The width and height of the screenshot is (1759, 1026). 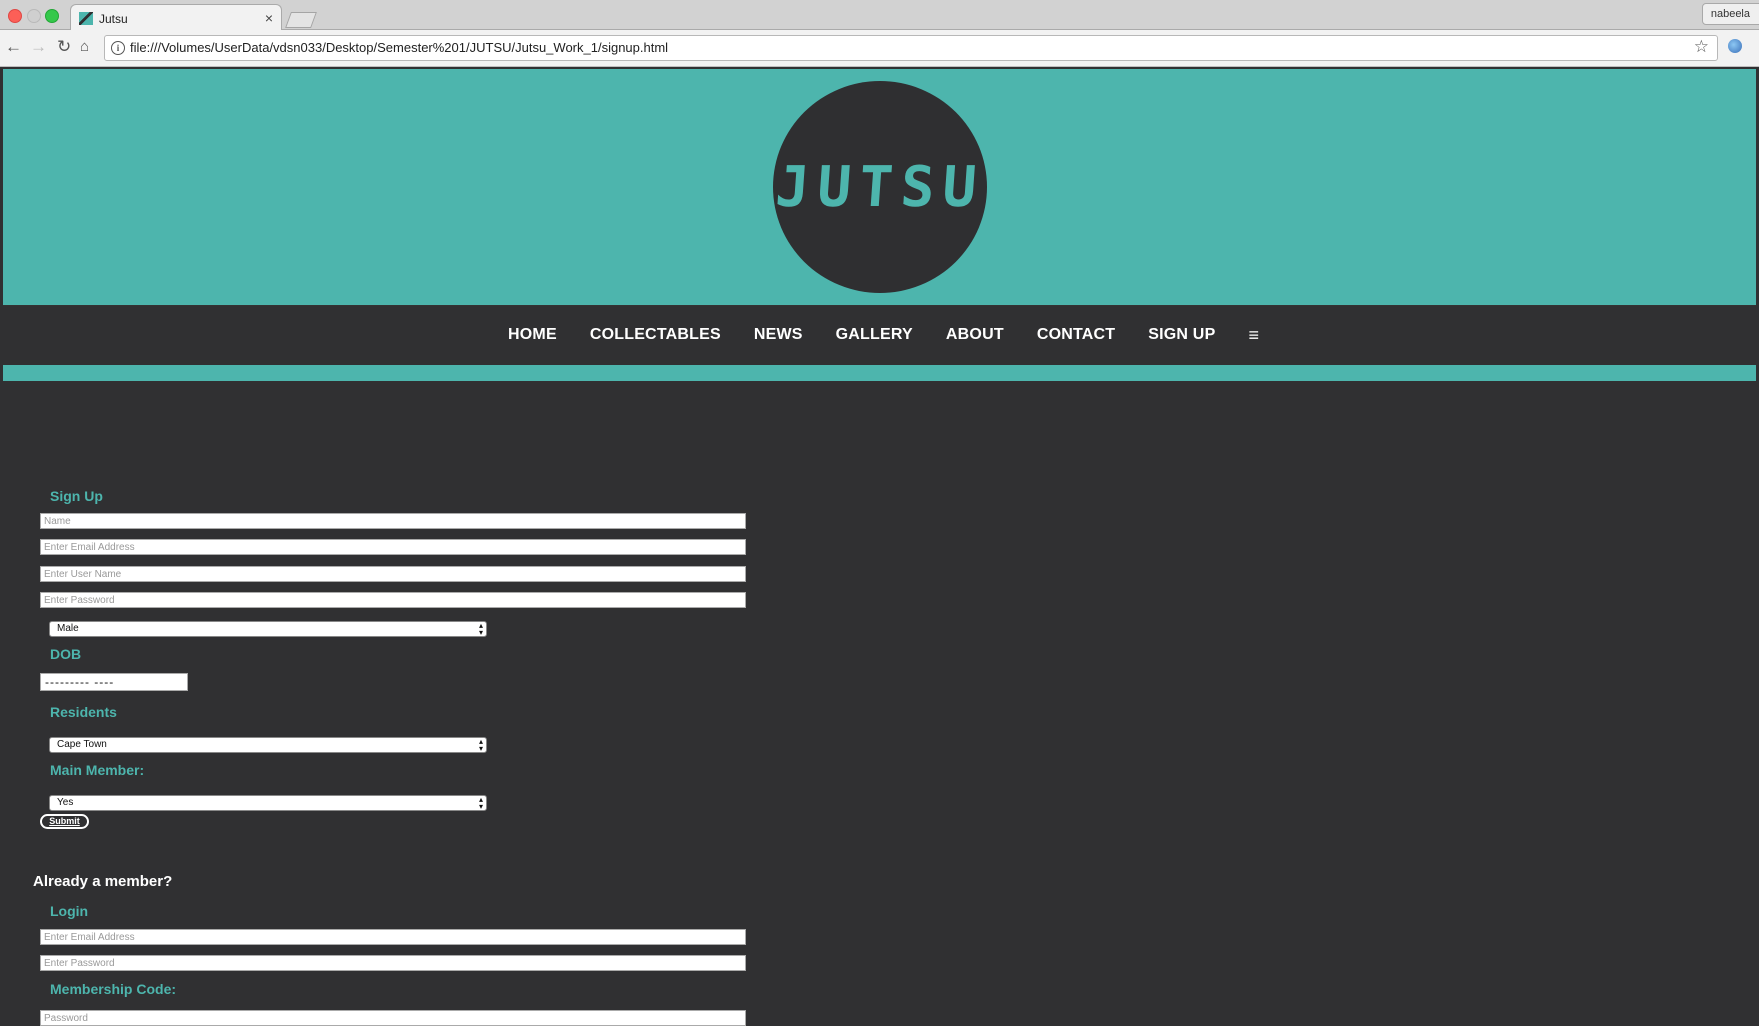 I want to click on site-logo: JUTSU, so click(x=880, y=187).